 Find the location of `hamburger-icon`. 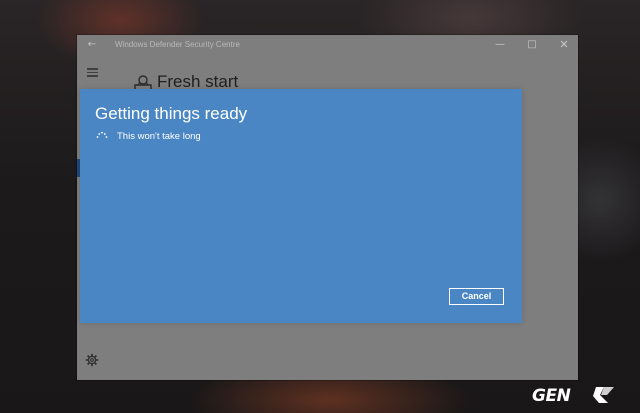

hamburger-icon is located at coordinates (93, 72).